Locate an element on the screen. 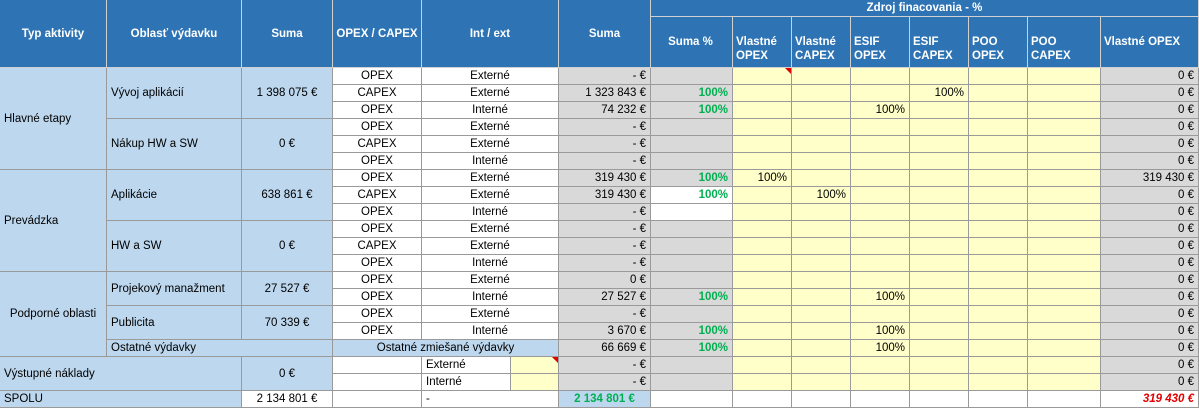  group-prevadzka: Prevádzka is located at coordinates (53, 221).